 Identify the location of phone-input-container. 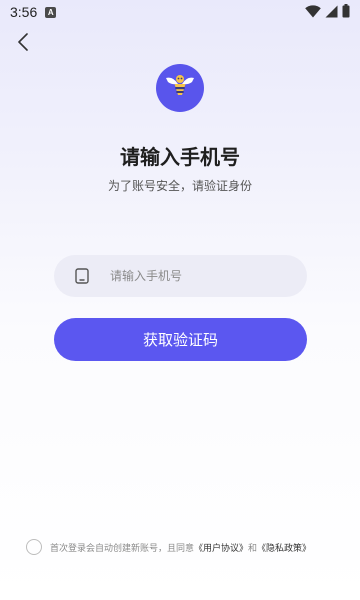
(180, 276).